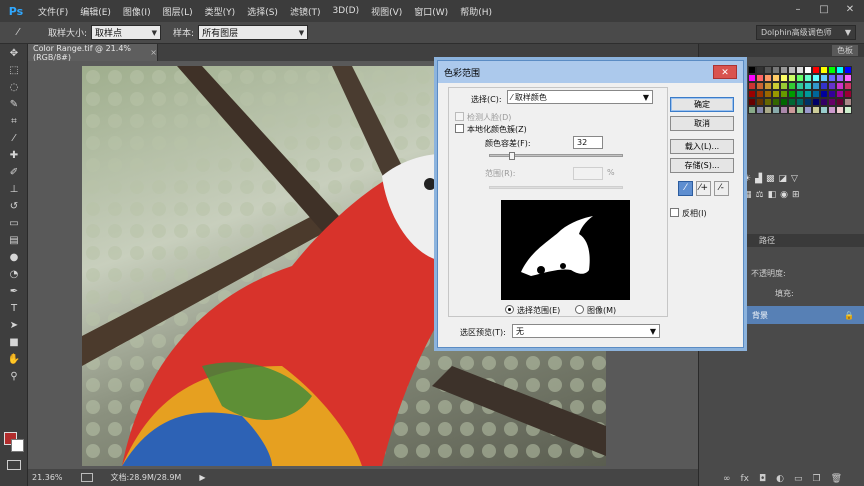 Image resolution: width=864 pixels, height=486 pixels. What do you see at coordinates (824, 10) in the screenshot?
I see `maximize-button: □` at bounding box center [824, 10].